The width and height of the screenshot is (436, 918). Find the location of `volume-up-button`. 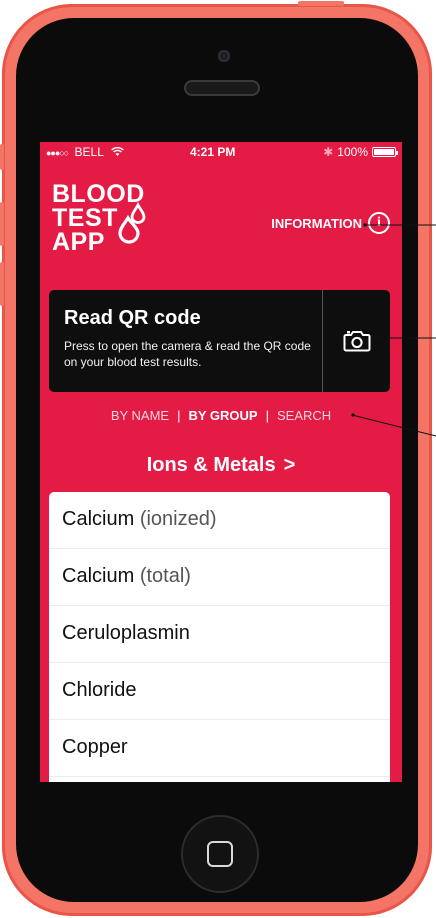

volume-up-button is located at coordinates (2, 224).